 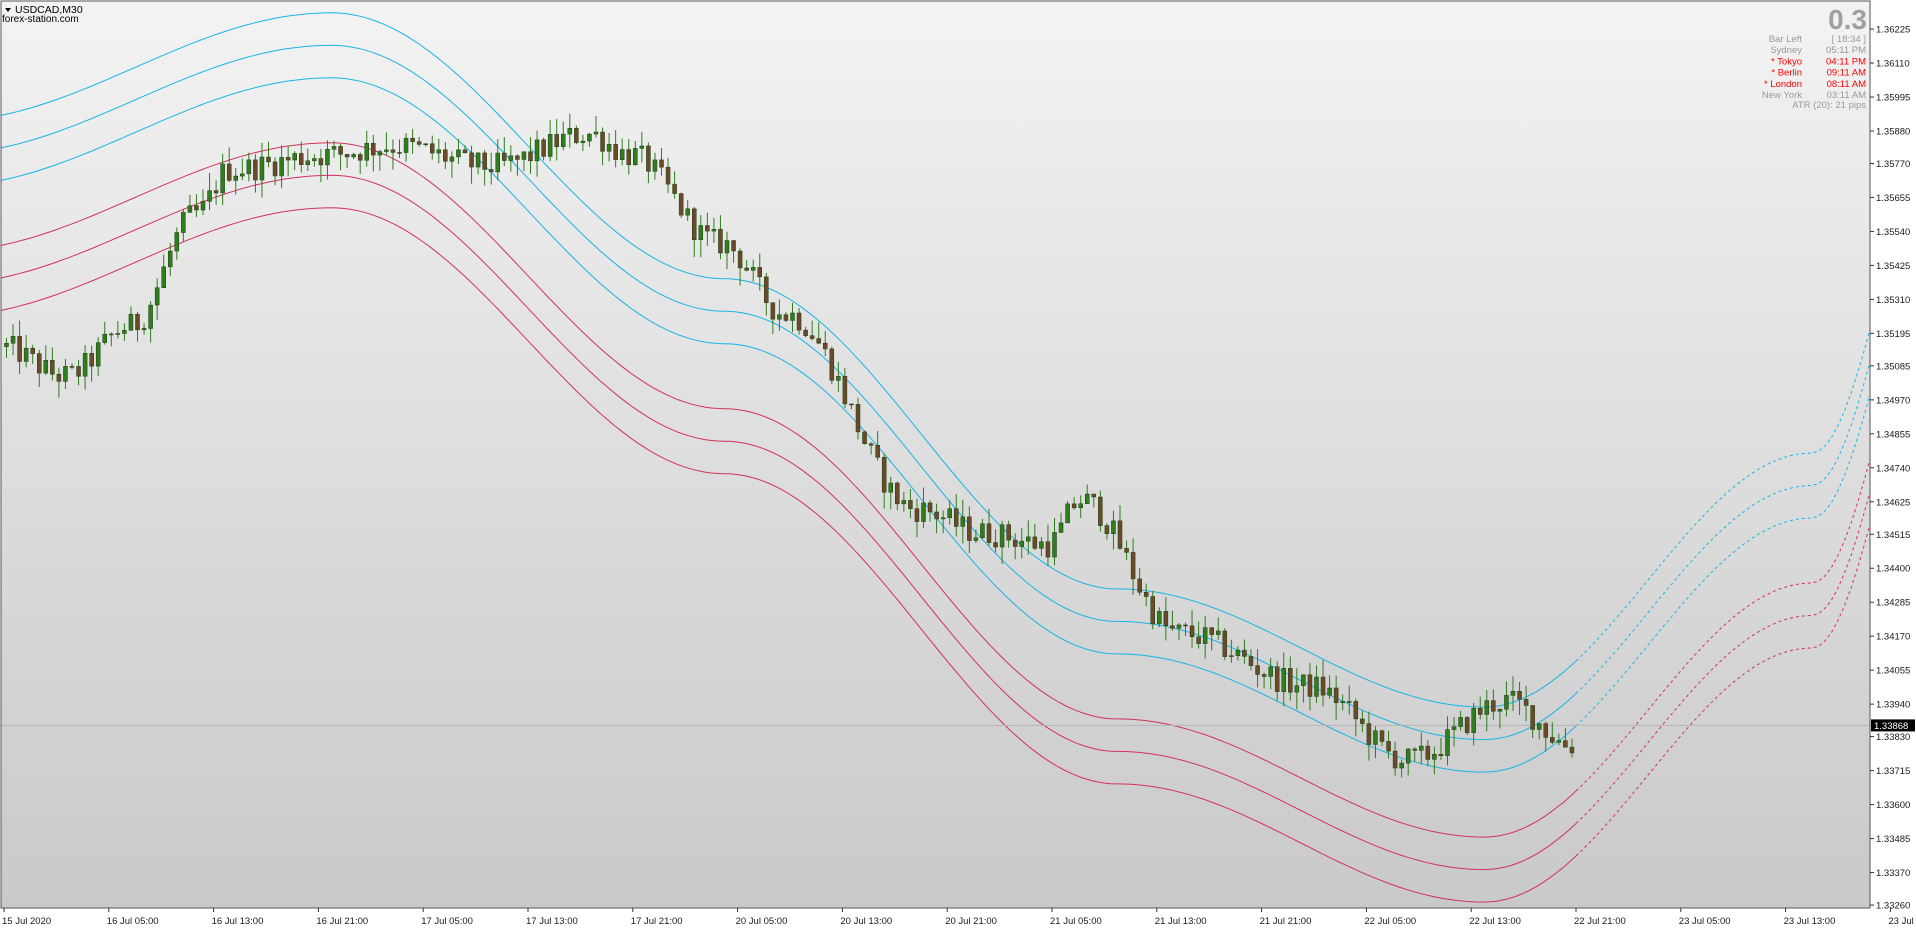 I want to click on x-tick-label: 21 Jul 21:00, so click(x=1286, y=921).